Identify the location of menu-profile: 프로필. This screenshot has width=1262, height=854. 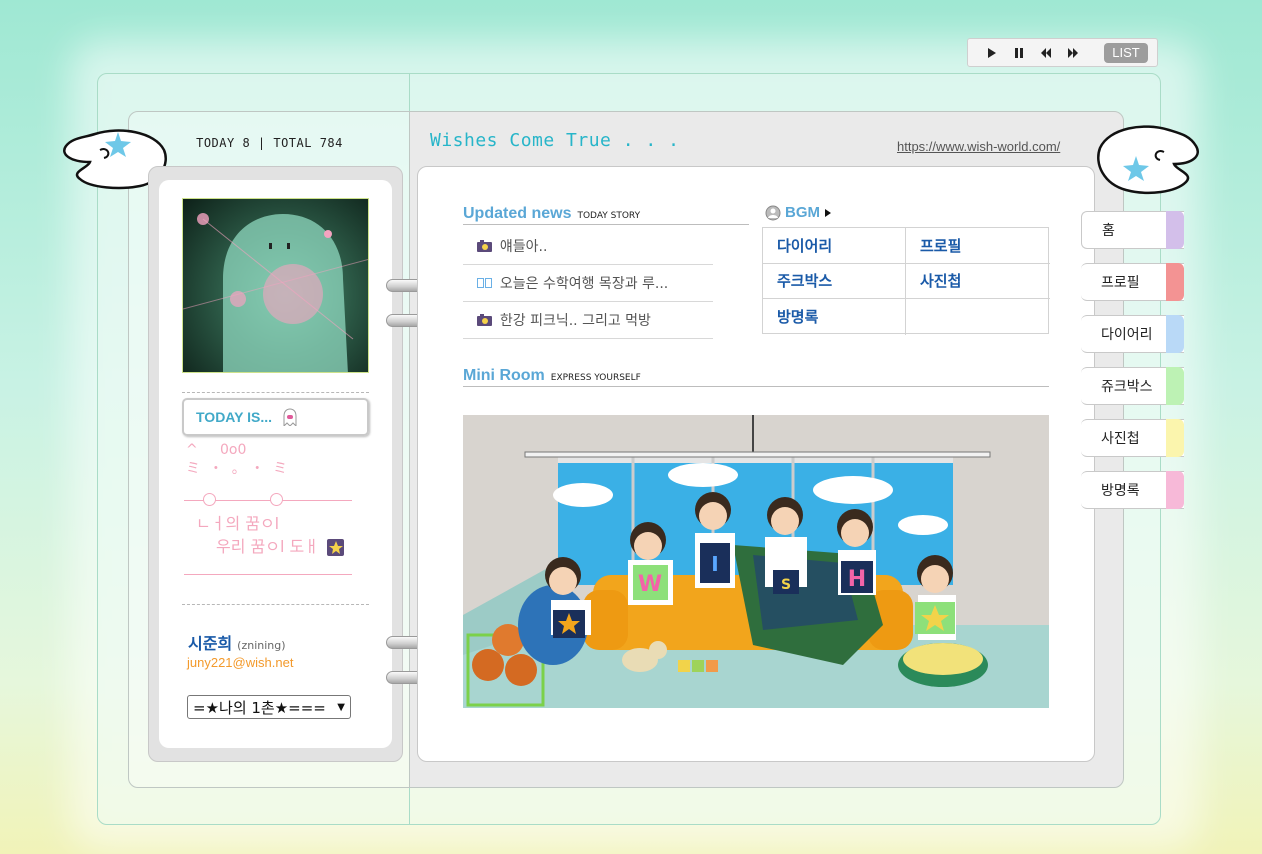
(978, 246).